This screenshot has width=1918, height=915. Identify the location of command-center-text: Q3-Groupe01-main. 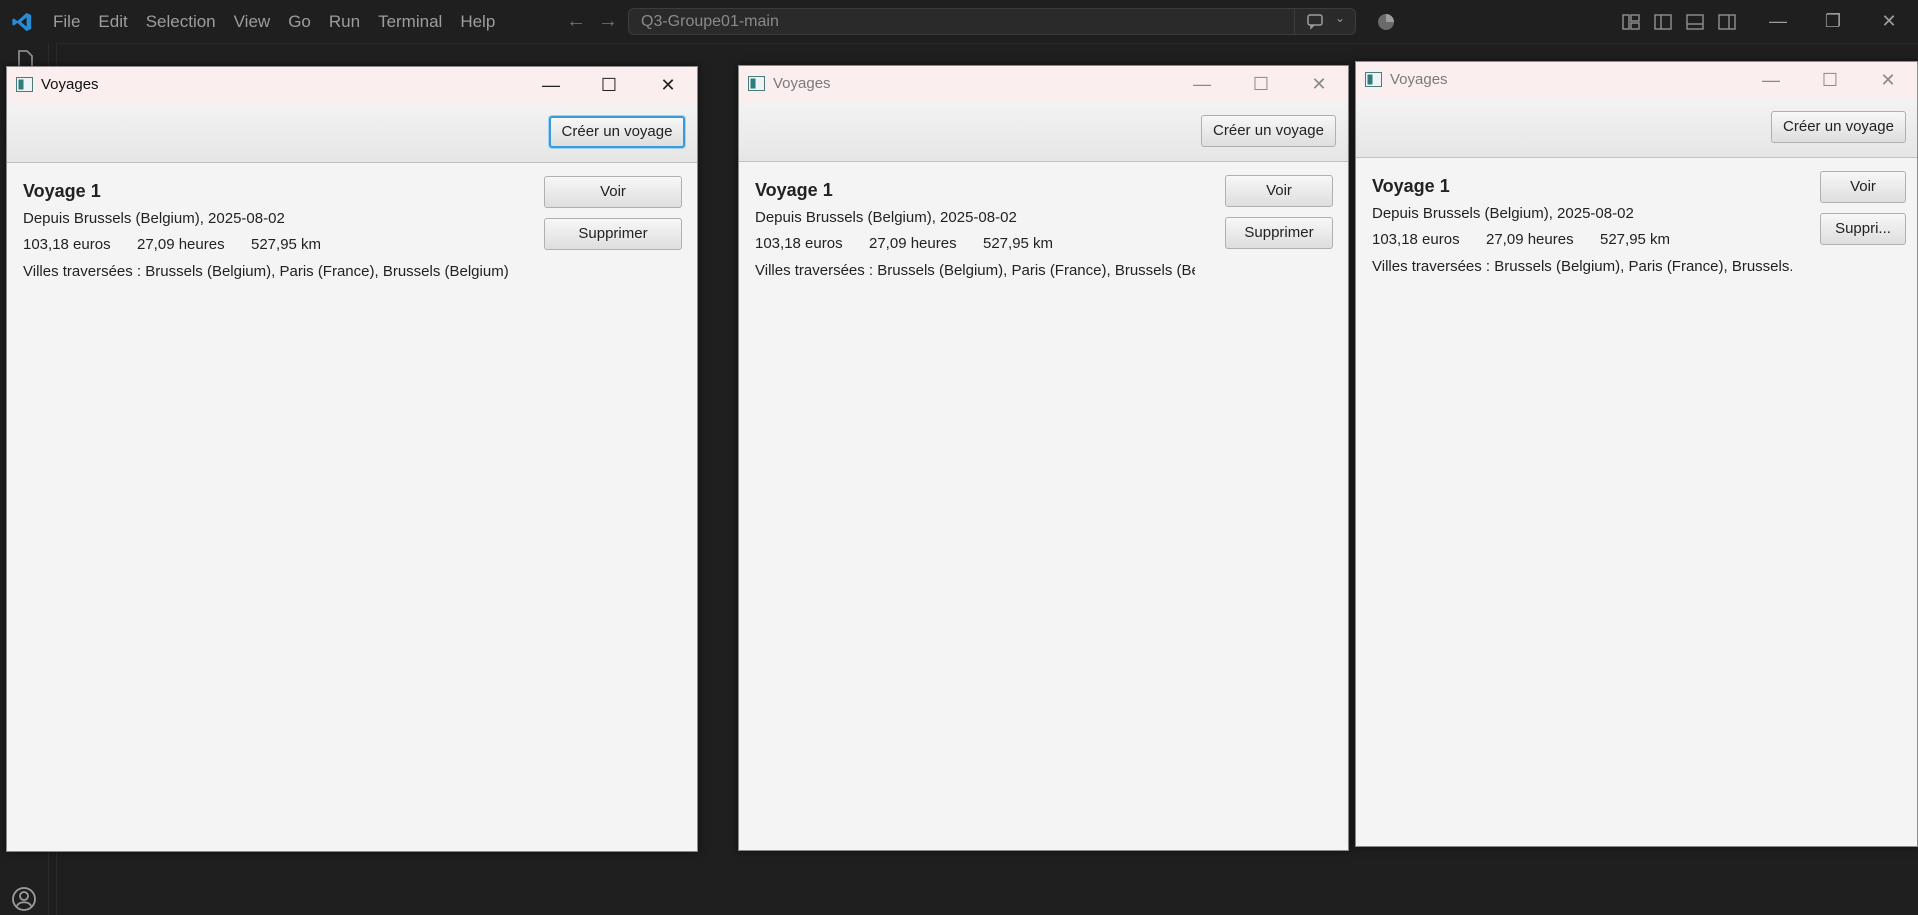
(710, 21).